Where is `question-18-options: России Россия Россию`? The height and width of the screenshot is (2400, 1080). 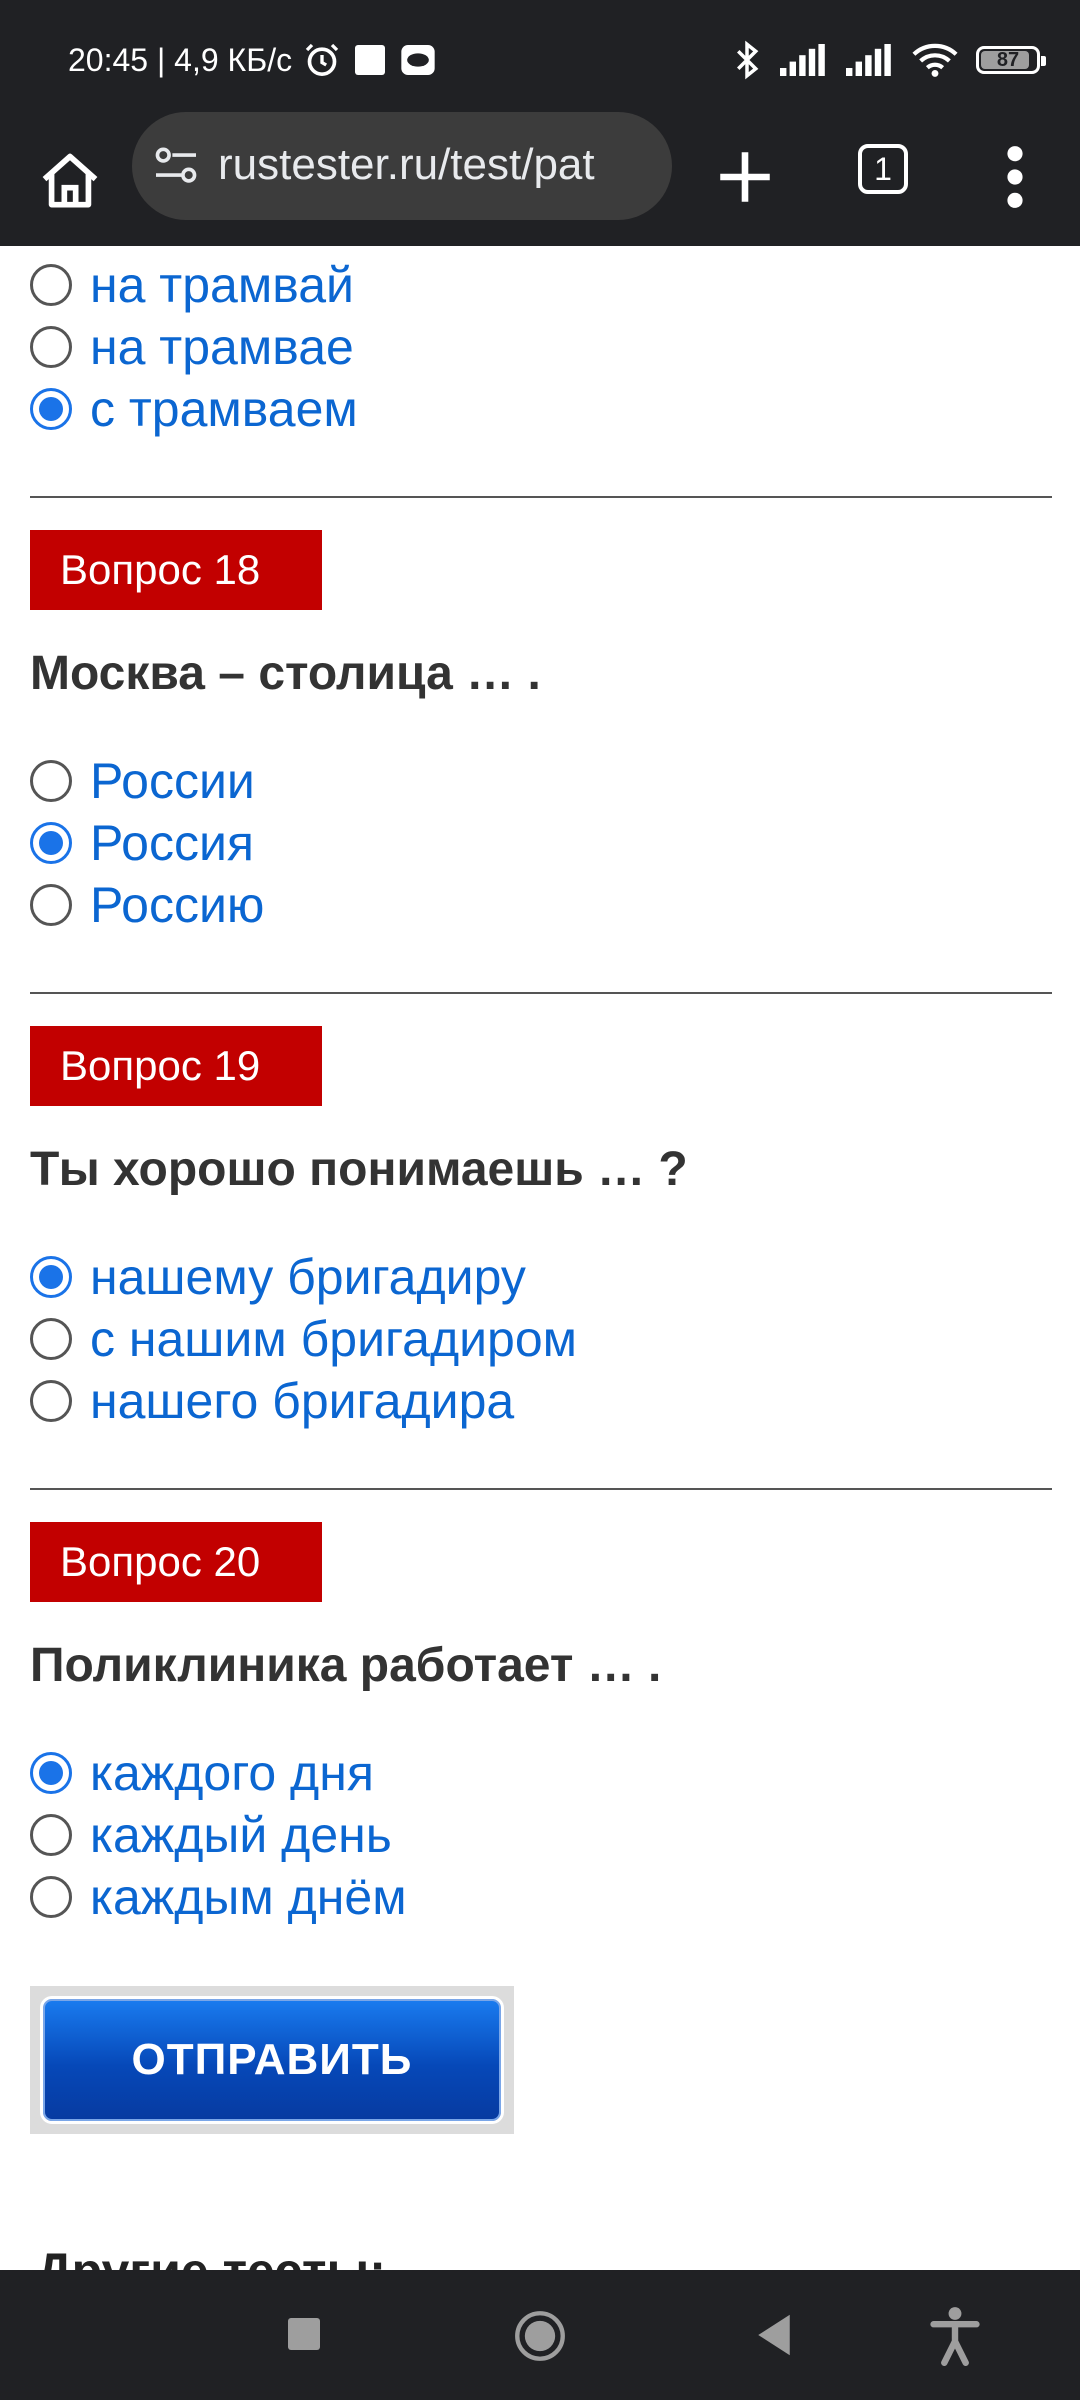 question-18-options: России Россия Россию is located at coordinates (147, 843).